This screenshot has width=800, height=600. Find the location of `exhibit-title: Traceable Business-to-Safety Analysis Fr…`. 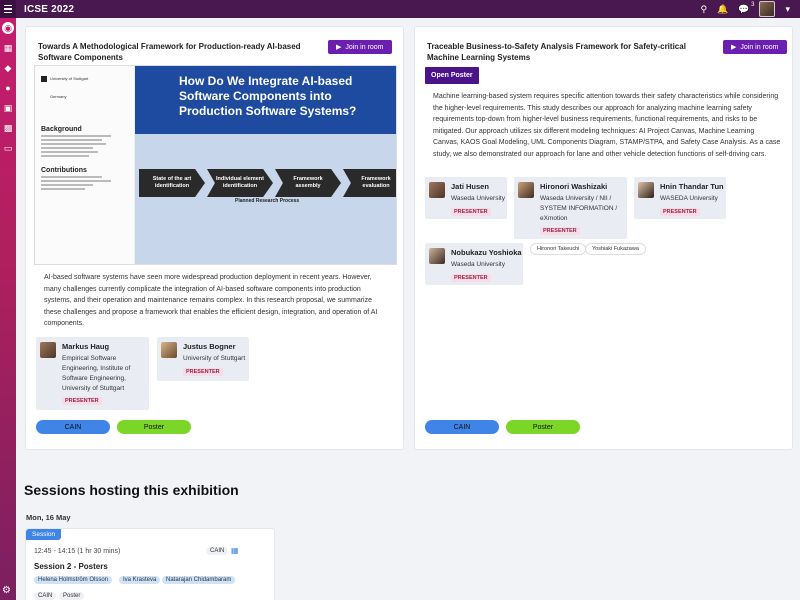

exhibit-title: Traceable Business-to-Safety Analysis Fr… is located at coordinates (572, 52).